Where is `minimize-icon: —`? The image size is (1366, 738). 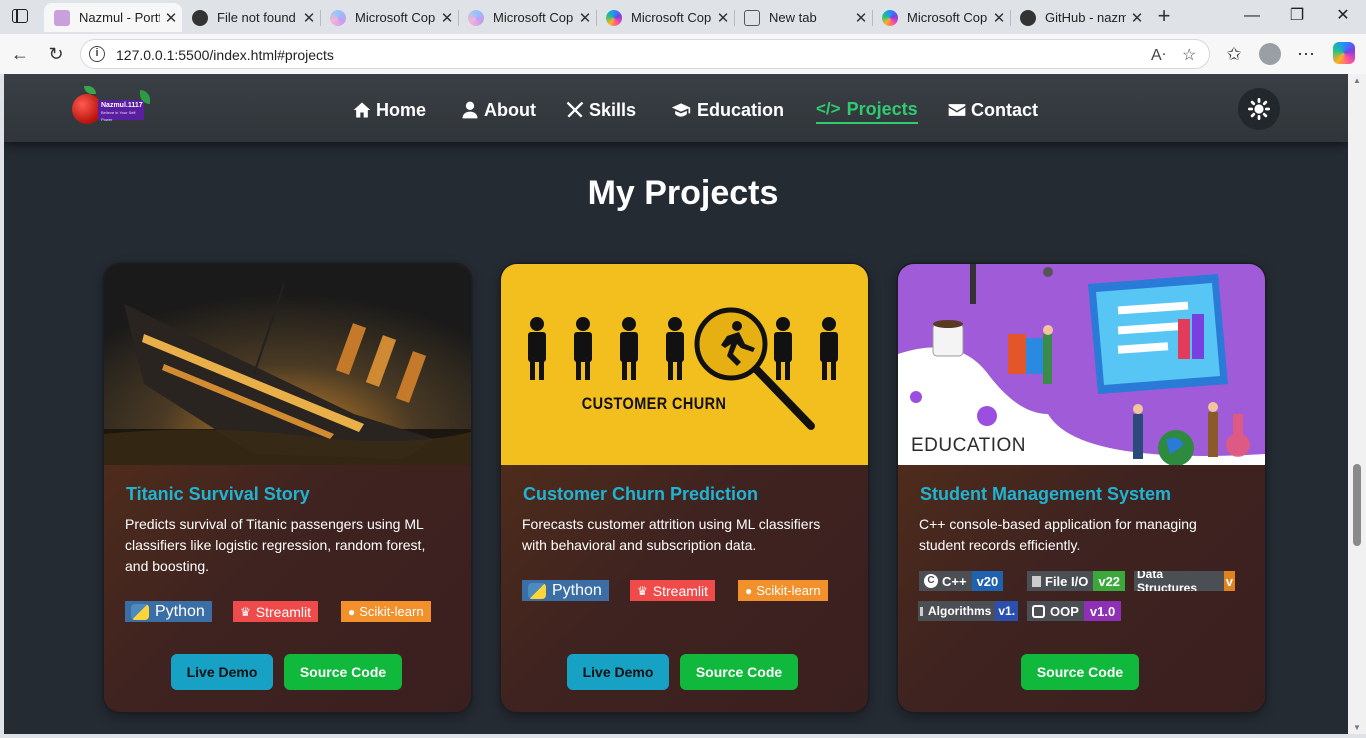 minimize-icon: — is located at coordinates (1252, 16).